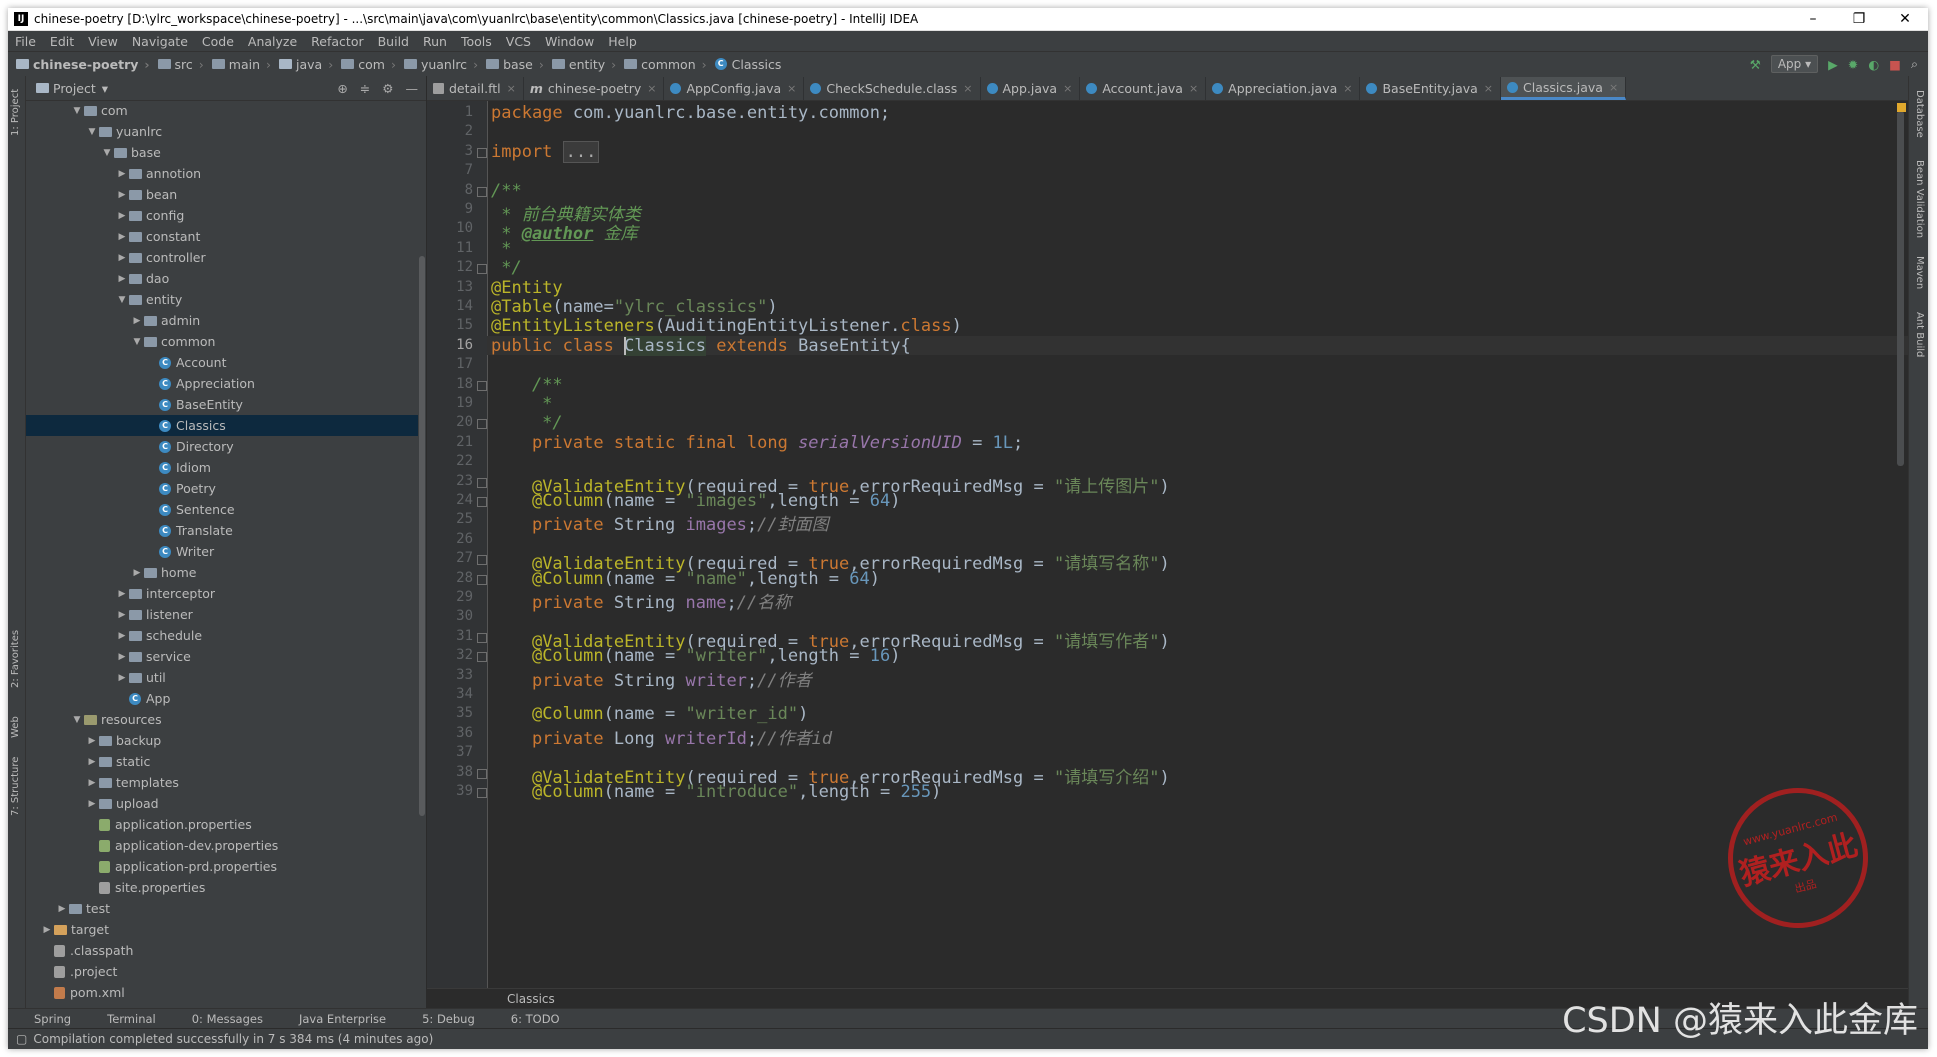  Describe the element at coordinates (393, 41) in the screenshot. I see `menu-build: Build` at that location.